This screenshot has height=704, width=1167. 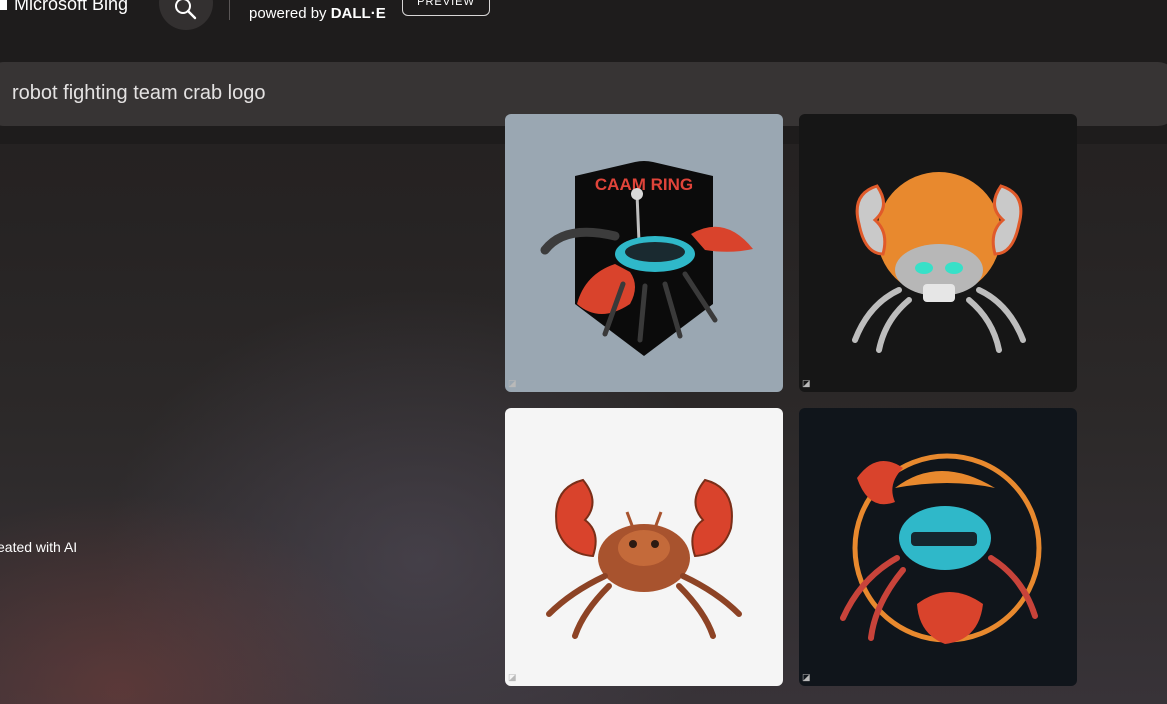 What do you see at coordinates (290, 13) in the screenshot?
I see `powered-prefix: powered by` at bounding box center [290, 13].